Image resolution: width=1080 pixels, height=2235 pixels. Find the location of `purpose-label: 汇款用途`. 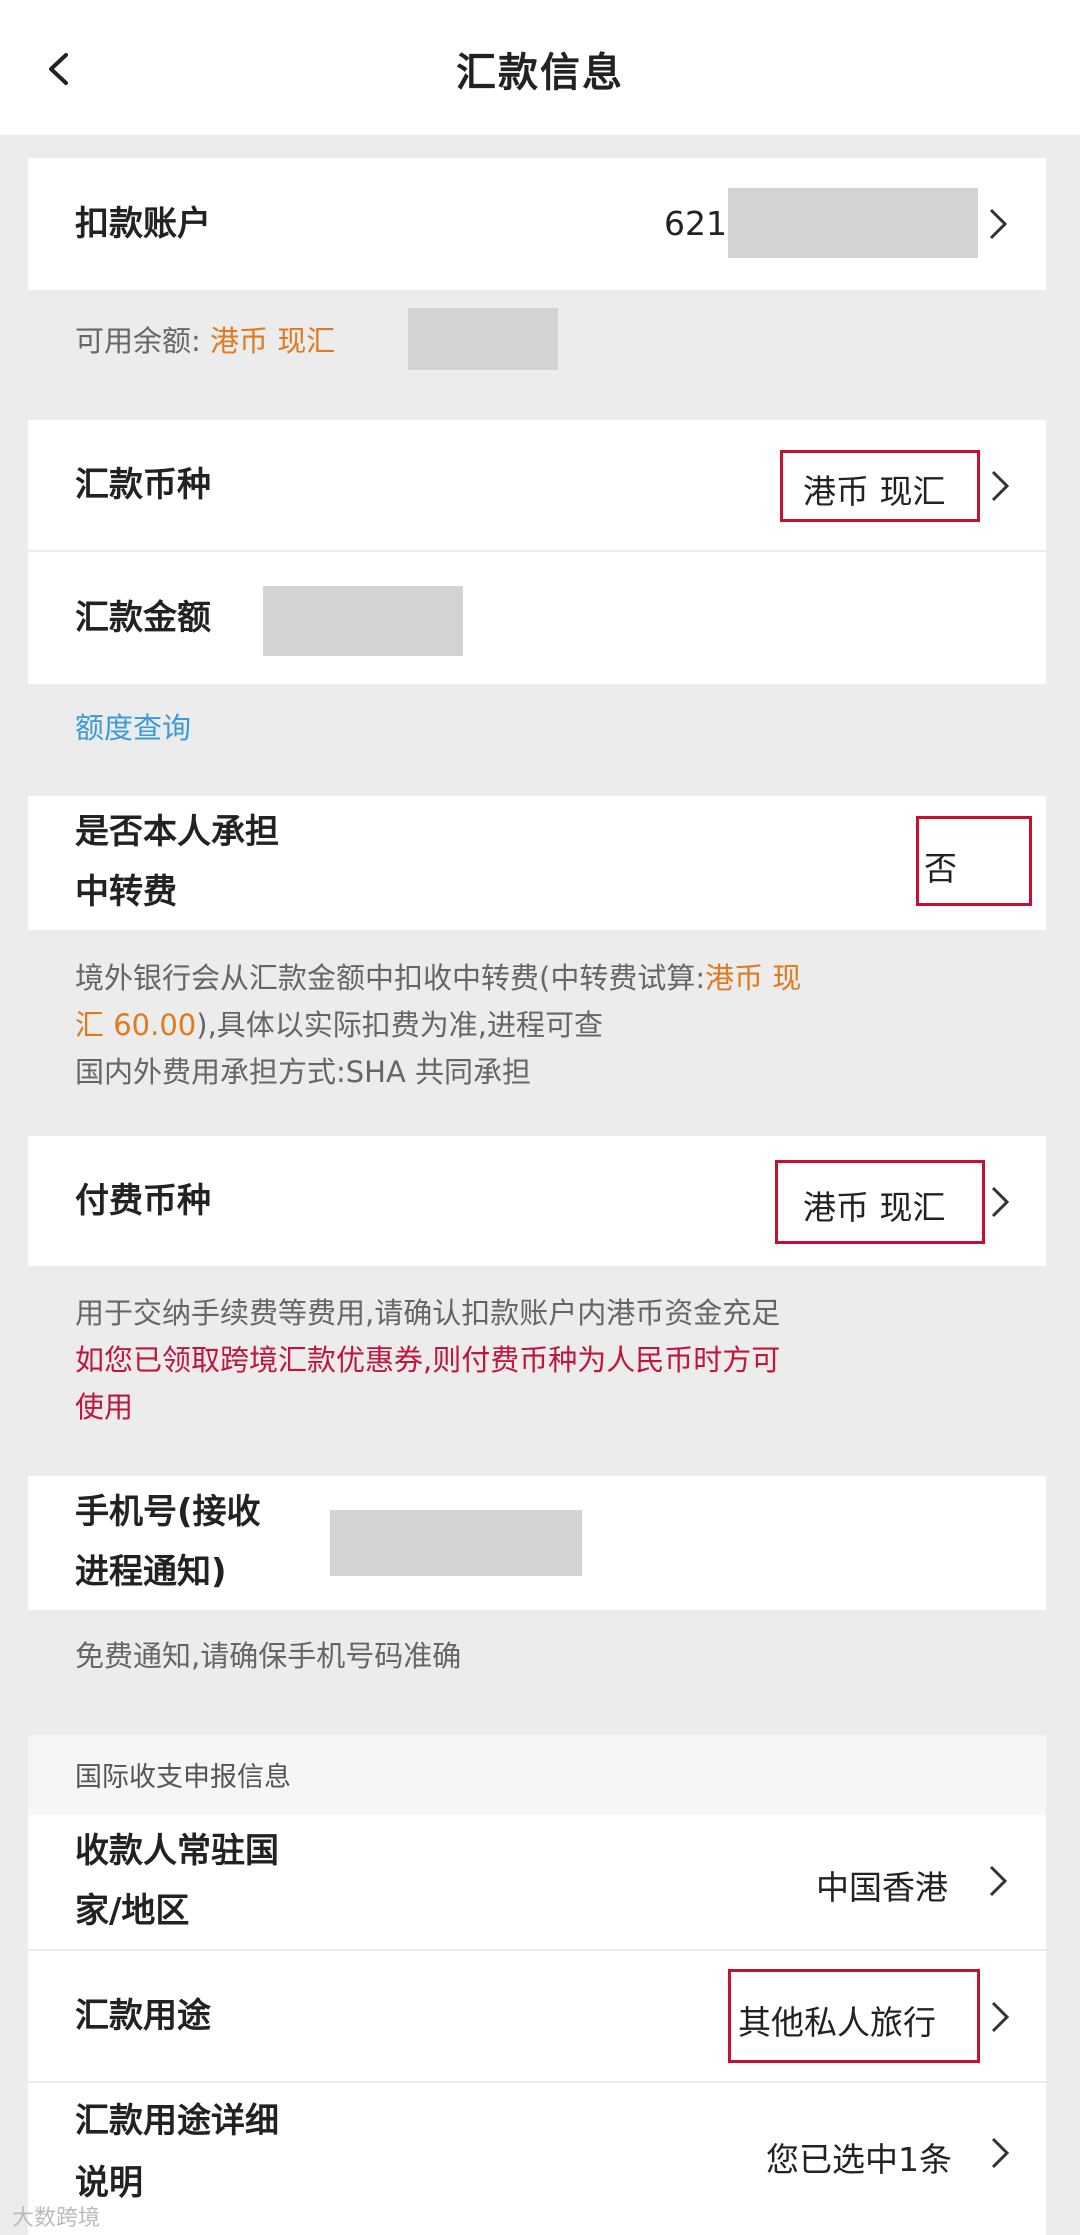

purpose-label: 汇款用途 is located at coordinates (143, 2016).